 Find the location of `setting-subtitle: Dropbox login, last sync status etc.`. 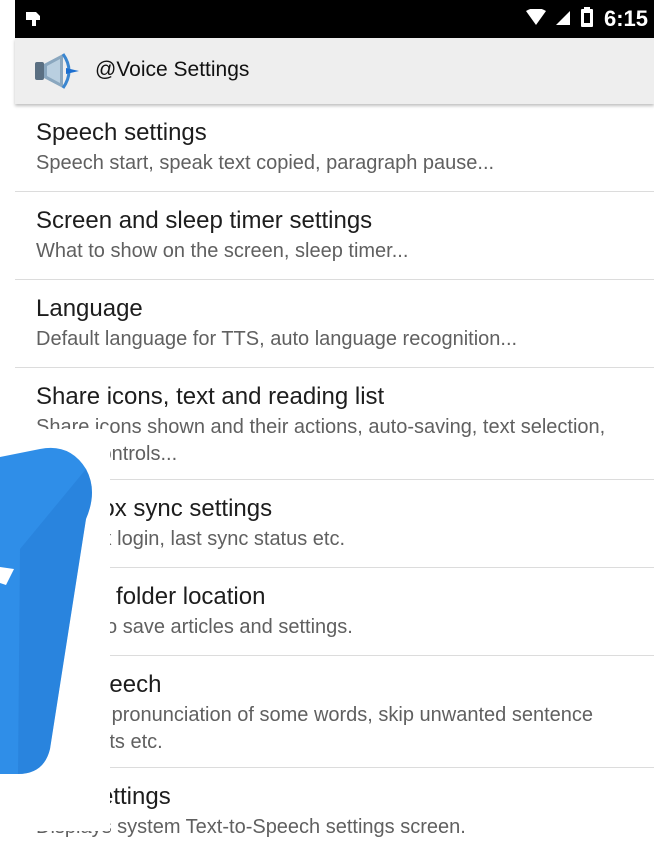

setting-subtitle: Dropbox login, last sync status etc. is located at coordinates (191, 539).